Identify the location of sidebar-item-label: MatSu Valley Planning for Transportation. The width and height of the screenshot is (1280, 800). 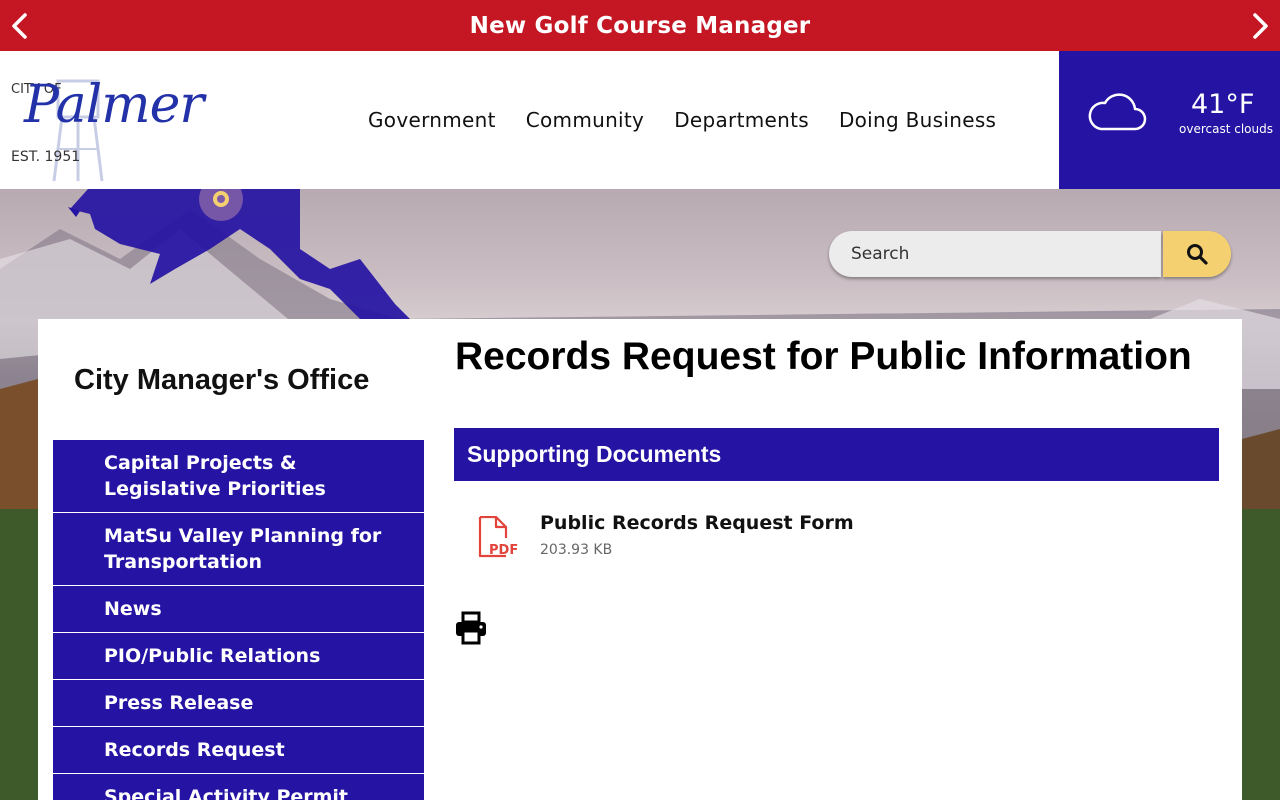
(243, 549).